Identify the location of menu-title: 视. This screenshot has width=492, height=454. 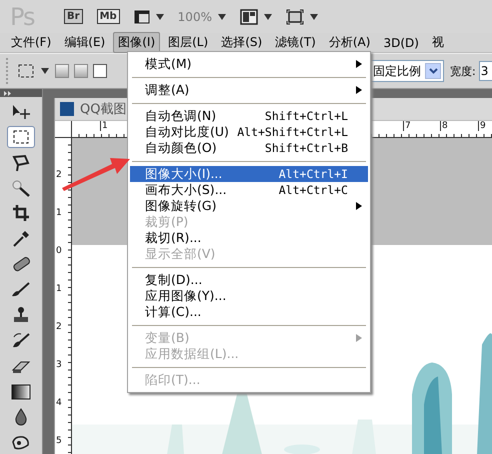
(437, 42).